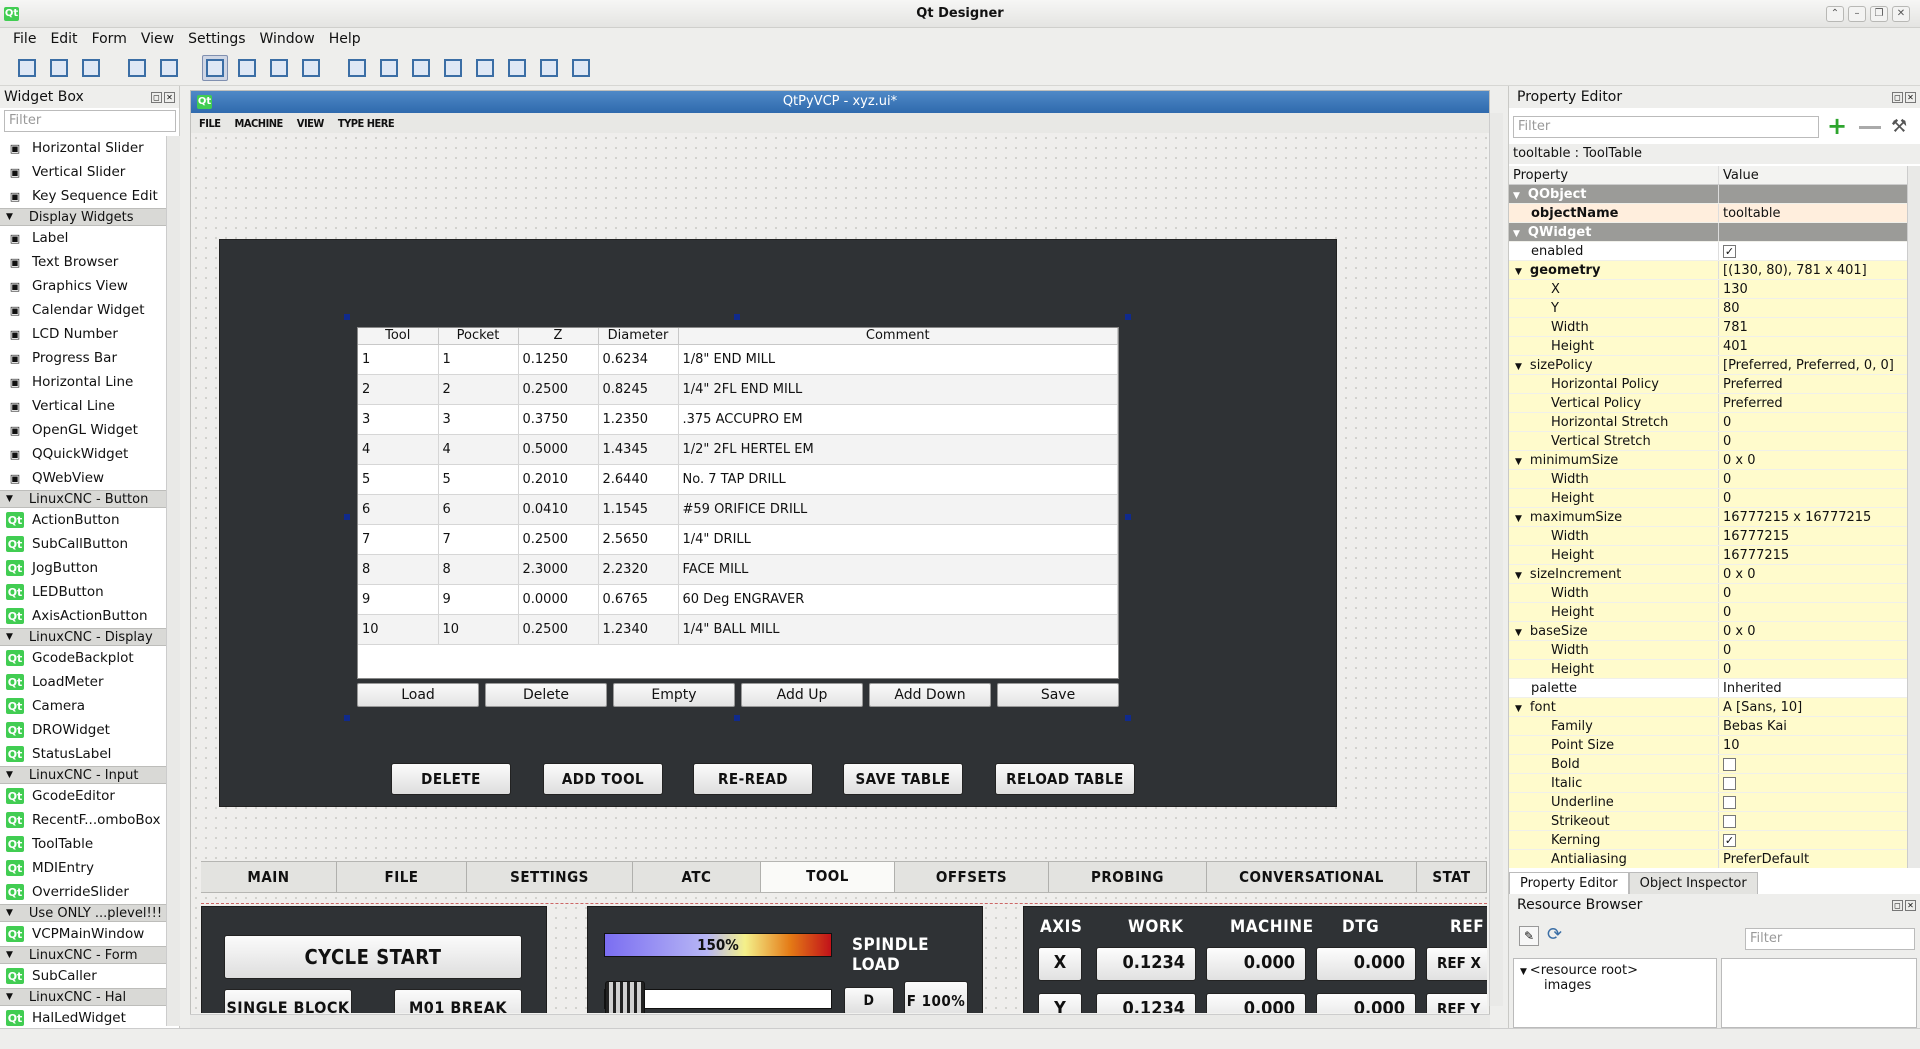 This screenshot has width=1920, height=1049. What do you see at coordinates (1813, 365) in the screenshot?
I see `property-value: [Preferred, Preferred, 0, 0]` at bounding box center [1813, 365].